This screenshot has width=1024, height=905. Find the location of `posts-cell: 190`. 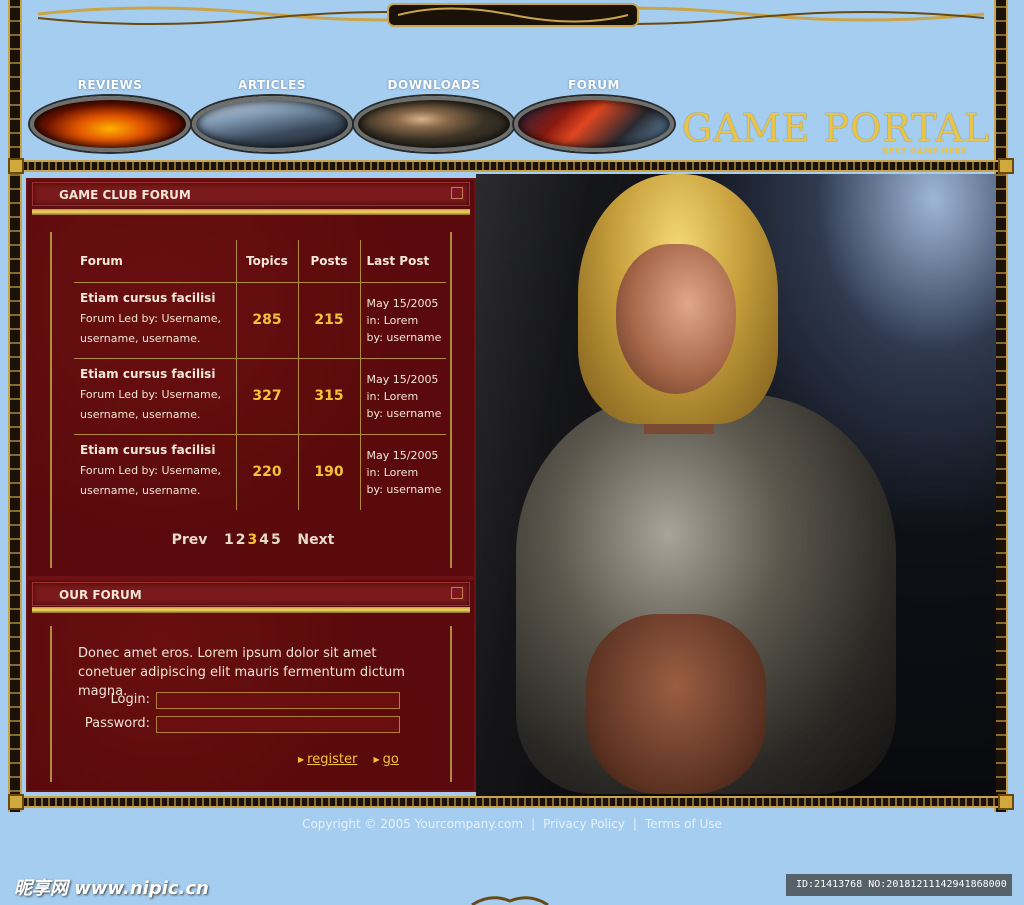

posts-cell: 190 is located at coordinates (328, 471).